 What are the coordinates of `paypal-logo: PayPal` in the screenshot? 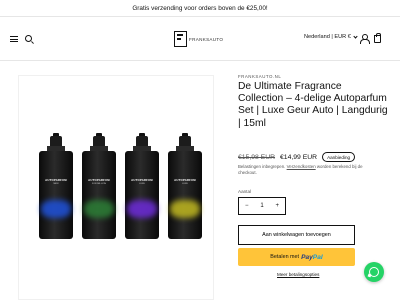 It's located at (312, 257).